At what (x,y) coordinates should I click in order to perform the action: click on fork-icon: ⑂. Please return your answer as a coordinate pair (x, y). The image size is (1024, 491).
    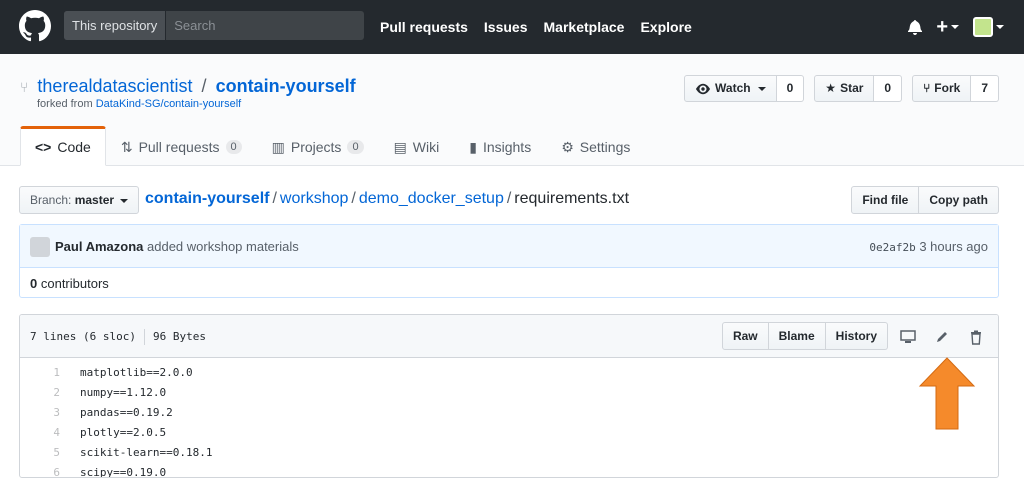
    Looking at the image, I should click on (927, 88).